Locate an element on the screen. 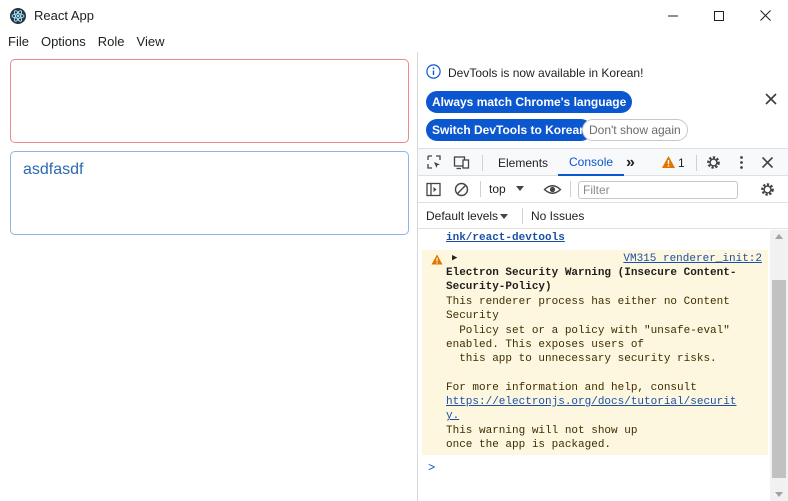  filter-input: Filter is located at coordinates (658, 190).